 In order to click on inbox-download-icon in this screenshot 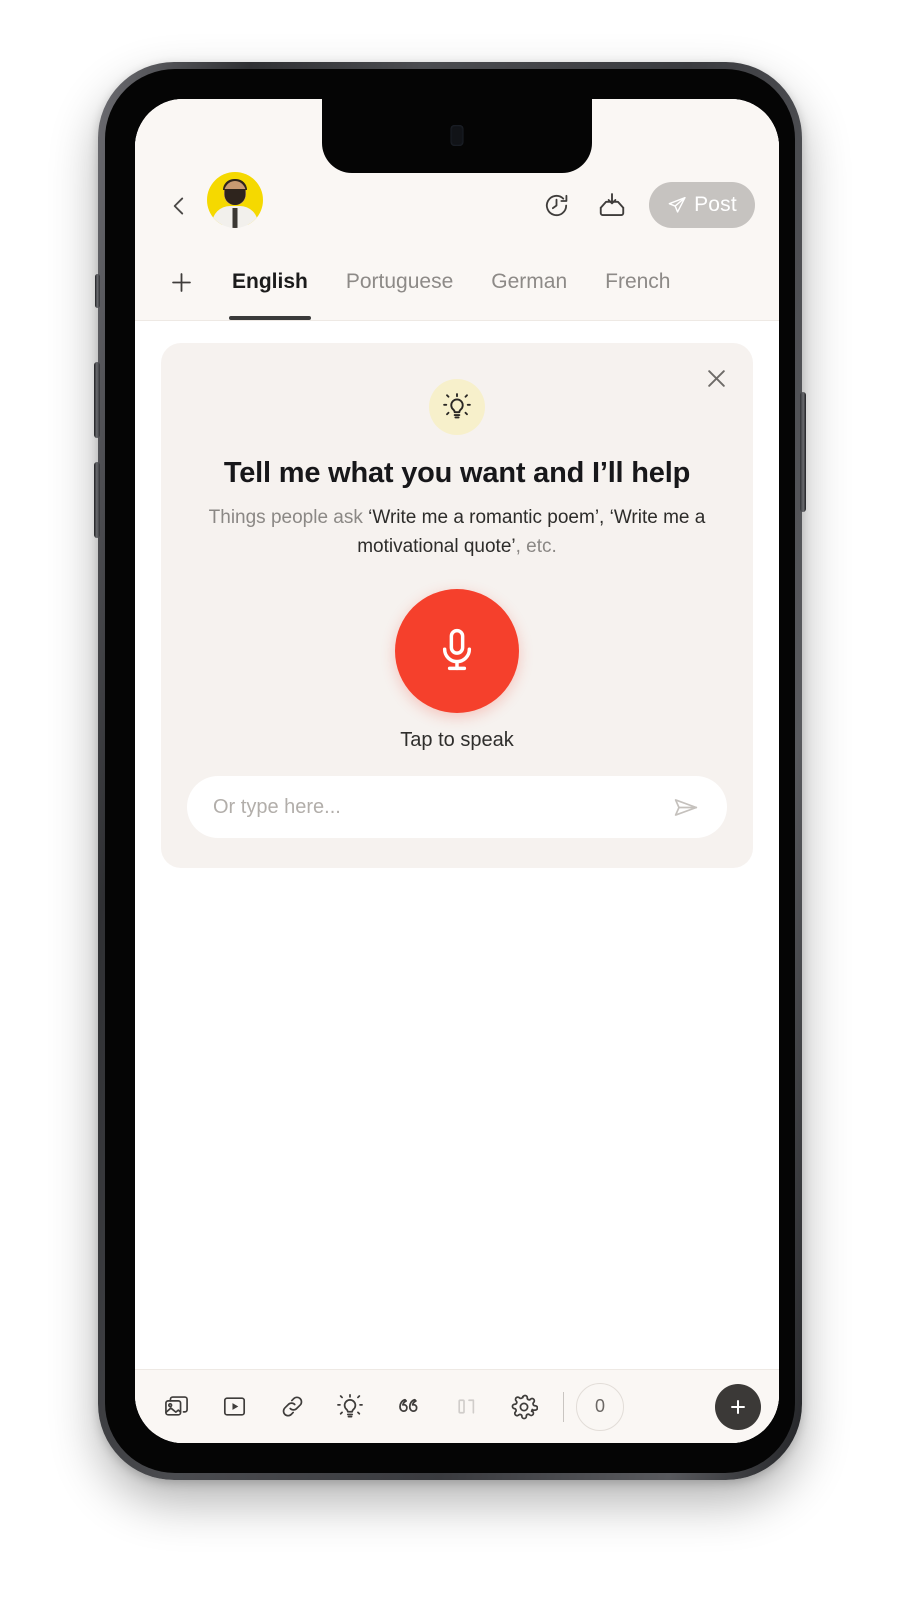, I will do `click(612, 205)`.